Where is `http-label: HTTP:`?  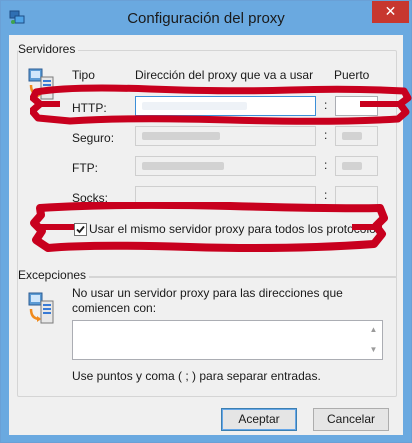 http-label: HTTP: is located at coordinates (89, 108).